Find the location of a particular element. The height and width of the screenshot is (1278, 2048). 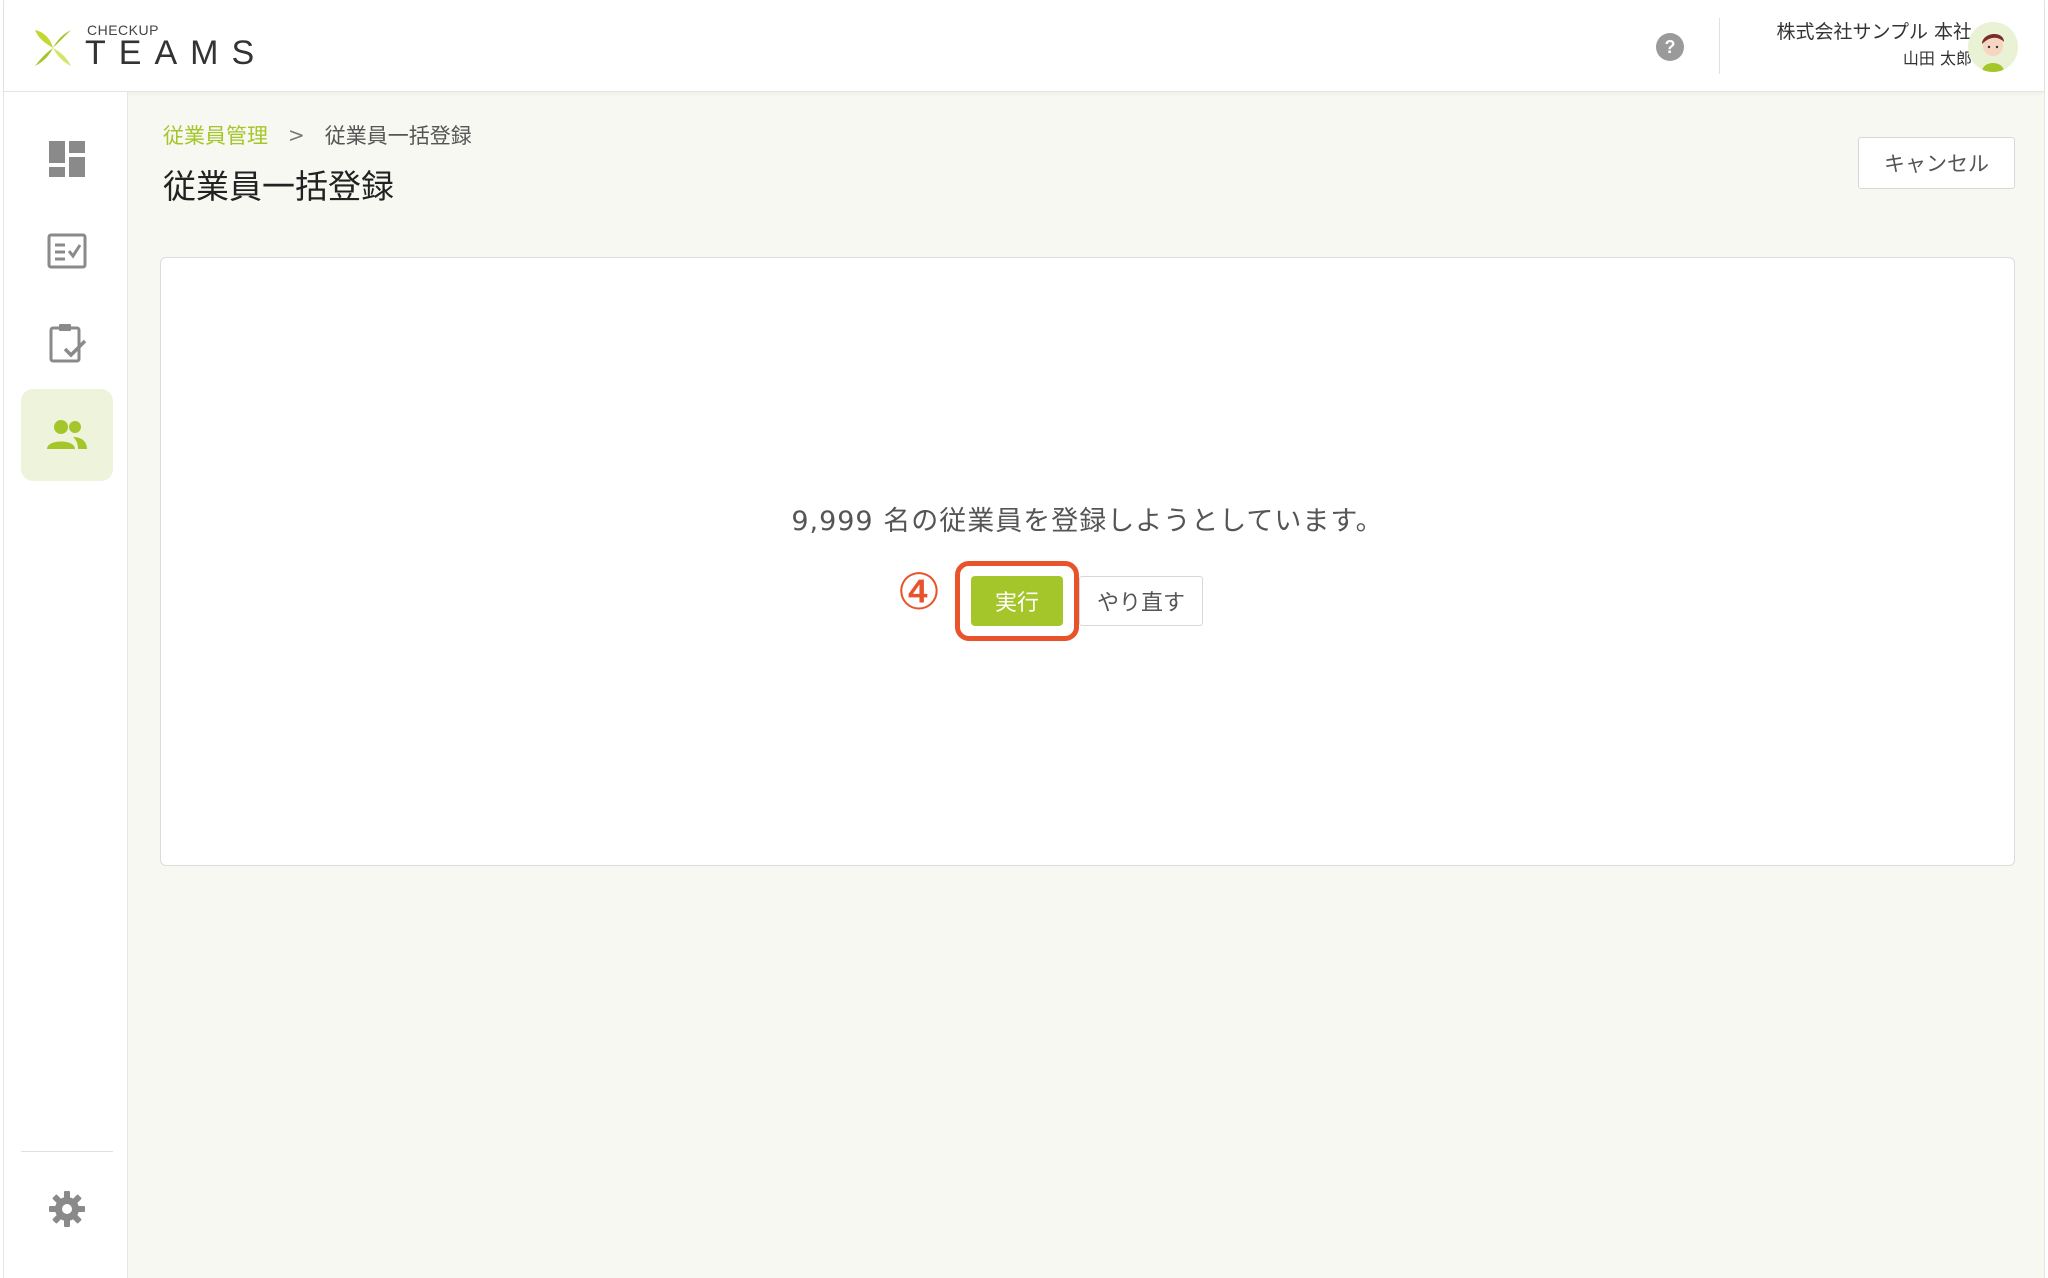

run-button: 実行 is located at coordinates (1017, 601).